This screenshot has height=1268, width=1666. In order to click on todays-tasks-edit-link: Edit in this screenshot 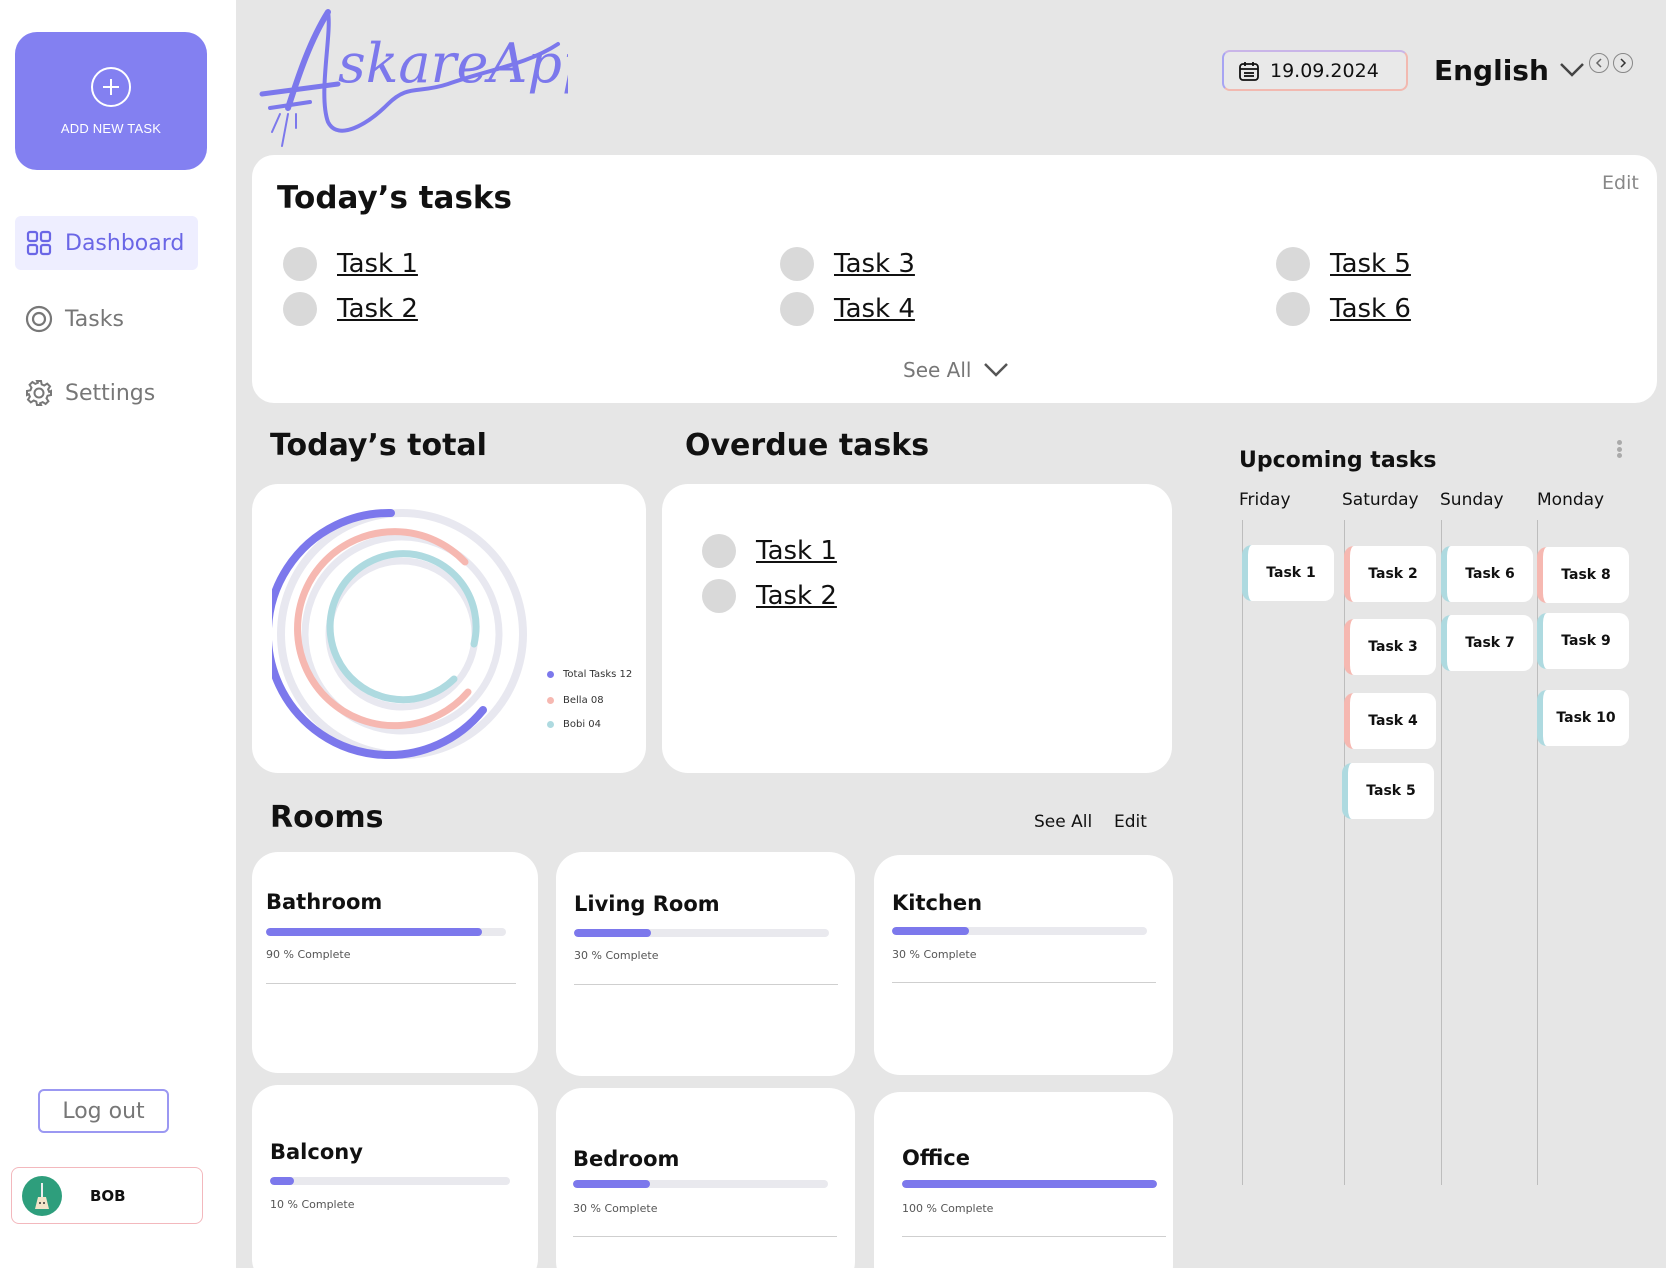, I will do `click(1620, 183)`.